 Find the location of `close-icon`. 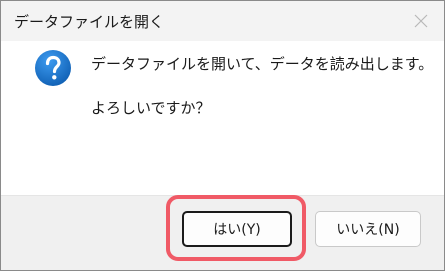

close-icon is located at coordinates (421, 21).